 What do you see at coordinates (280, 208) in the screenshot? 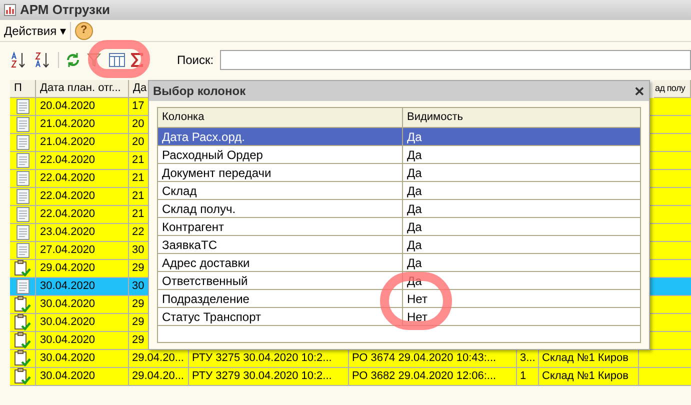
I see `column-name: Склад получ.` at bounding box center [280, 208].